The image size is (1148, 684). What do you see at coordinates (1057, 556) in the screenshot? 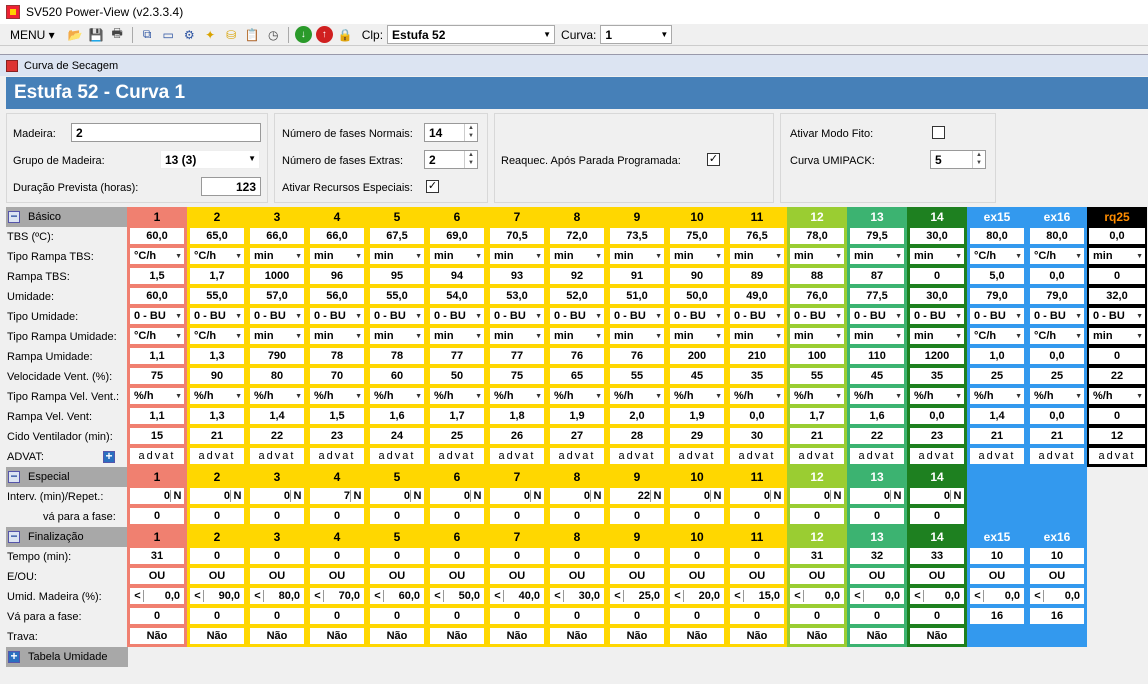
I see `cell-input: 10` at bounding box center [1057, 556].